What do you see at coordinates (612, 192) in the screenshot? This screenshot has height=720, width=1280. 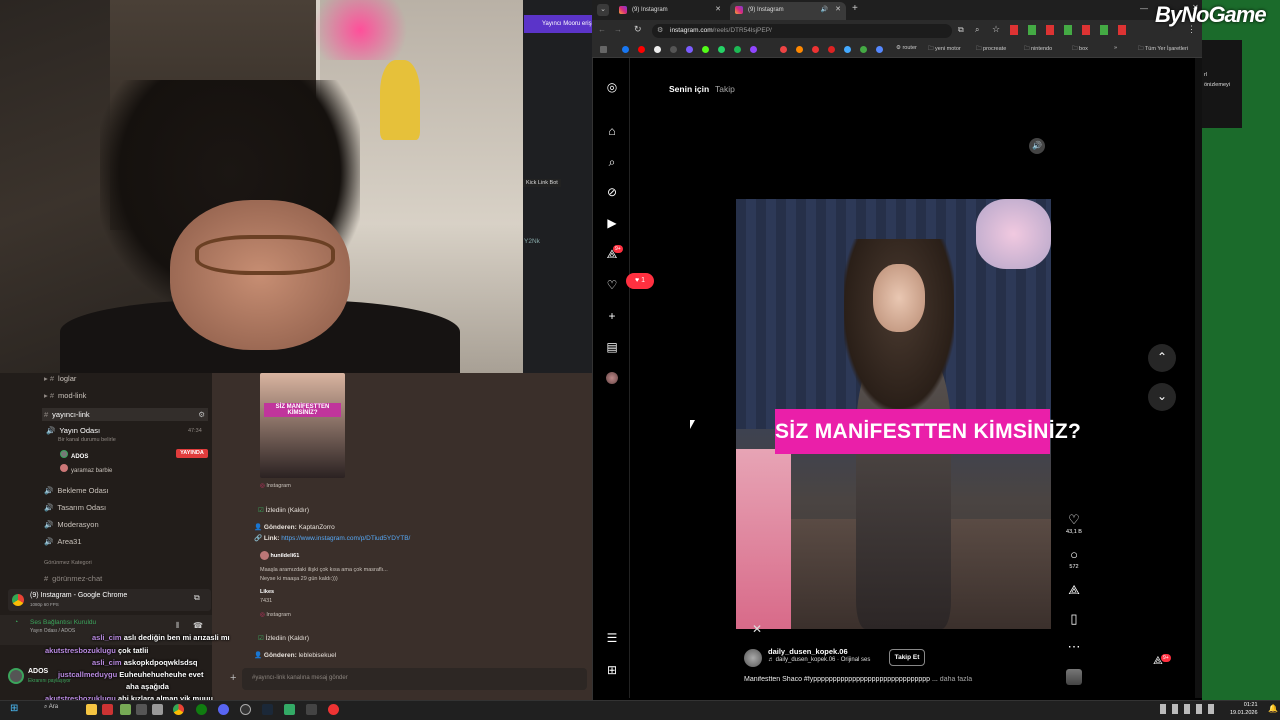 I see `explore-icon: ⊘` at bounding box center [612, 192].